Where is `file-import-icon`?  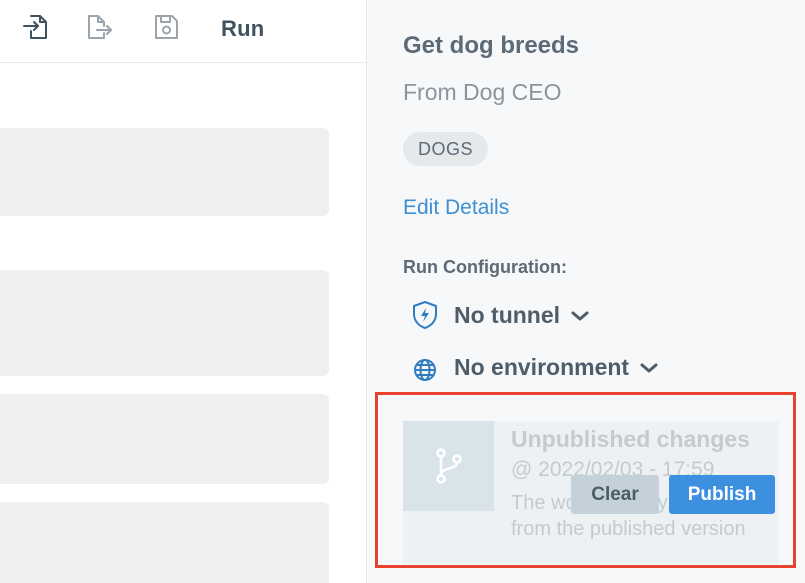 file-import-icon is located at coordinates (35, 27).